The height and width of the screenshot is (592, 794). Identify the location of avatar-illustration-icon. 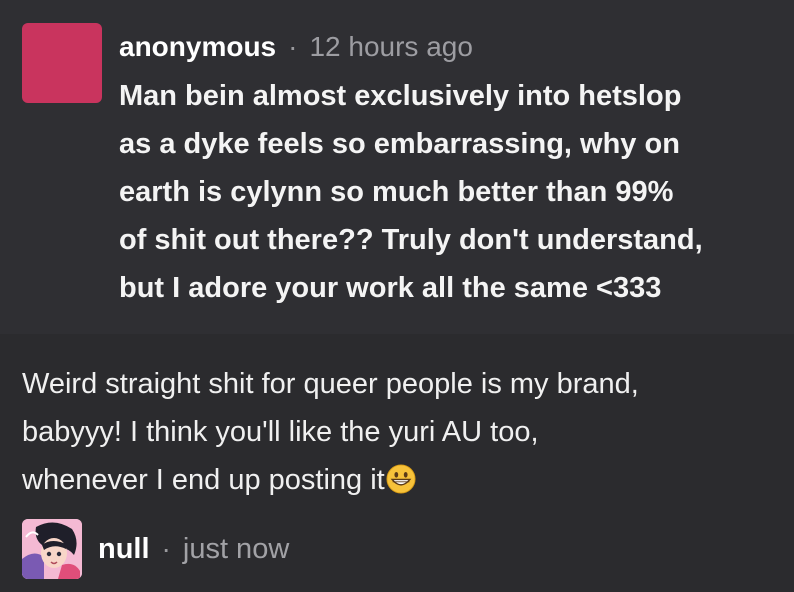
(52, 549).